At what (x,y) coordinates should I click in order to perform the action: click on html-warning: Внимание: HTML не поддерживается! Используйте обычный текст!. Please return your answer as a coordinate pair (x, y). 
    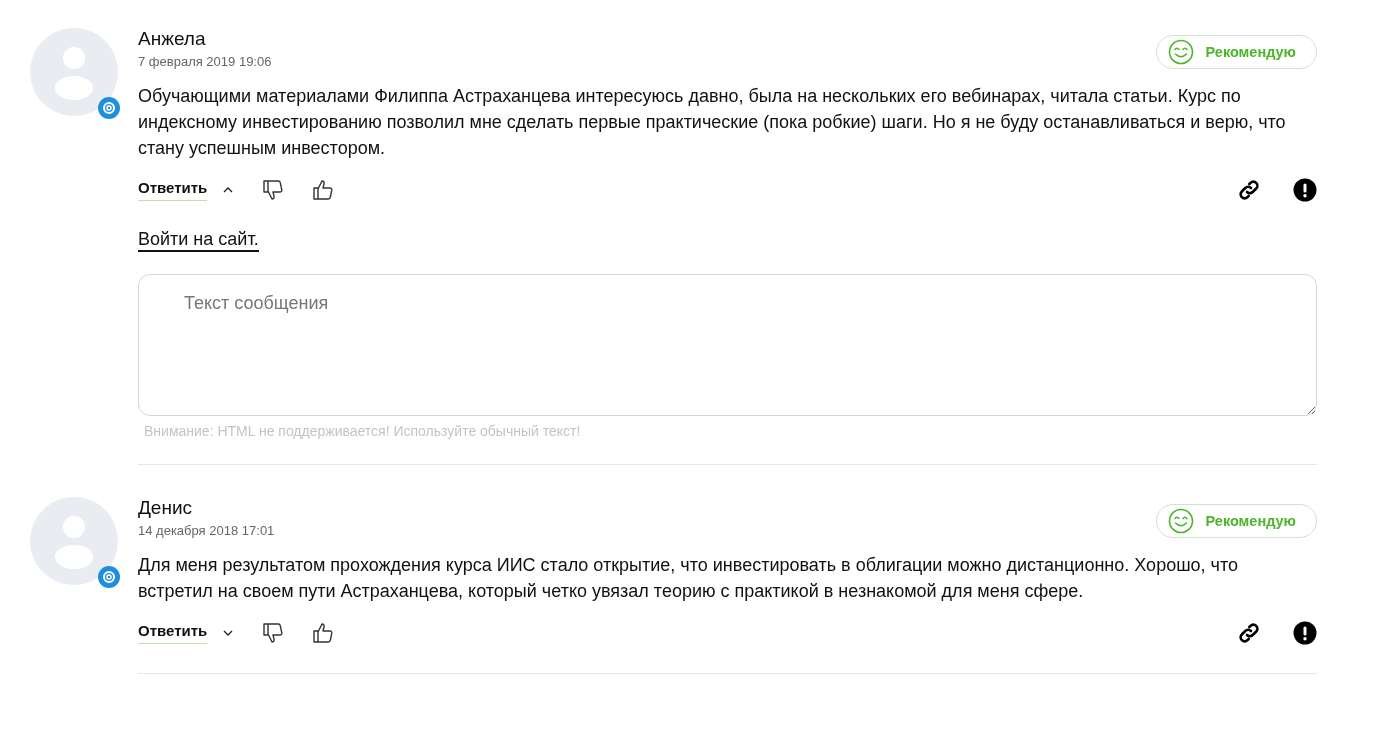
    Looking at the image, I should click on (363, 431).